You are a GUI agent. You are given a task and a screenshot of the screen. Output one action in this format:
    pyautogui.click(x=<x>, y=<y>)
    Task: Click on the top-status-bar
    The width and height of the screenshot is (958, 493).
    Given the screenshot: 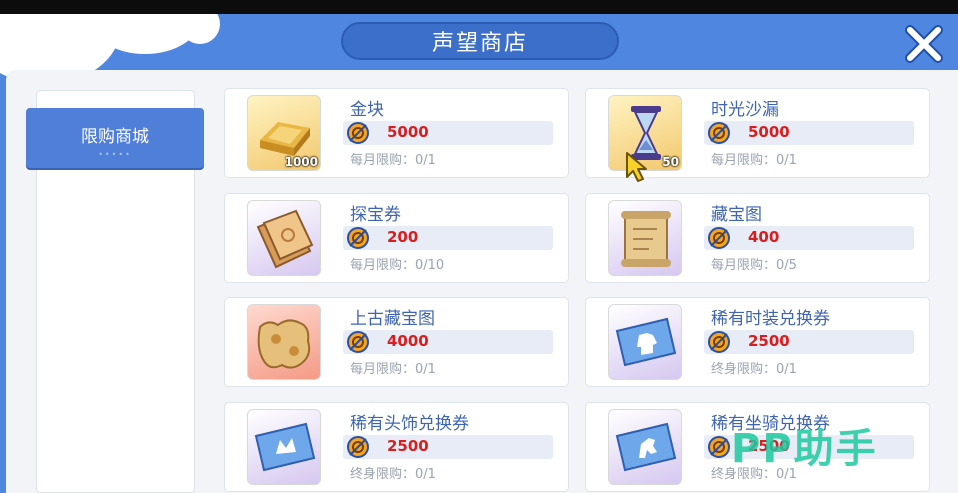 What is the action you would take?
    pyautogui.click(x=479, y=7)
    